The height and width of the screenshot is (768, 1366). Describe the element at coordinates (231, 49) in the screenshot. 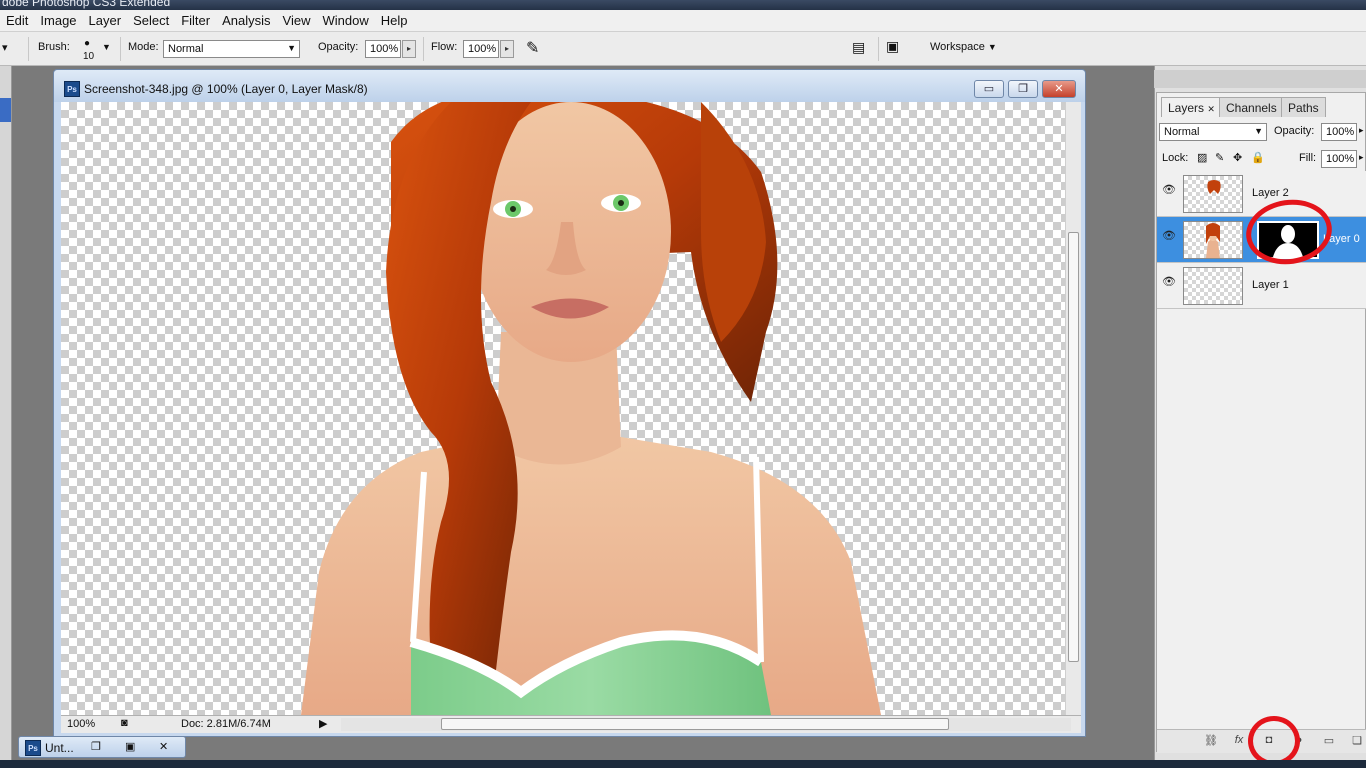

I see `mode-select: Normal ▼` at that location.